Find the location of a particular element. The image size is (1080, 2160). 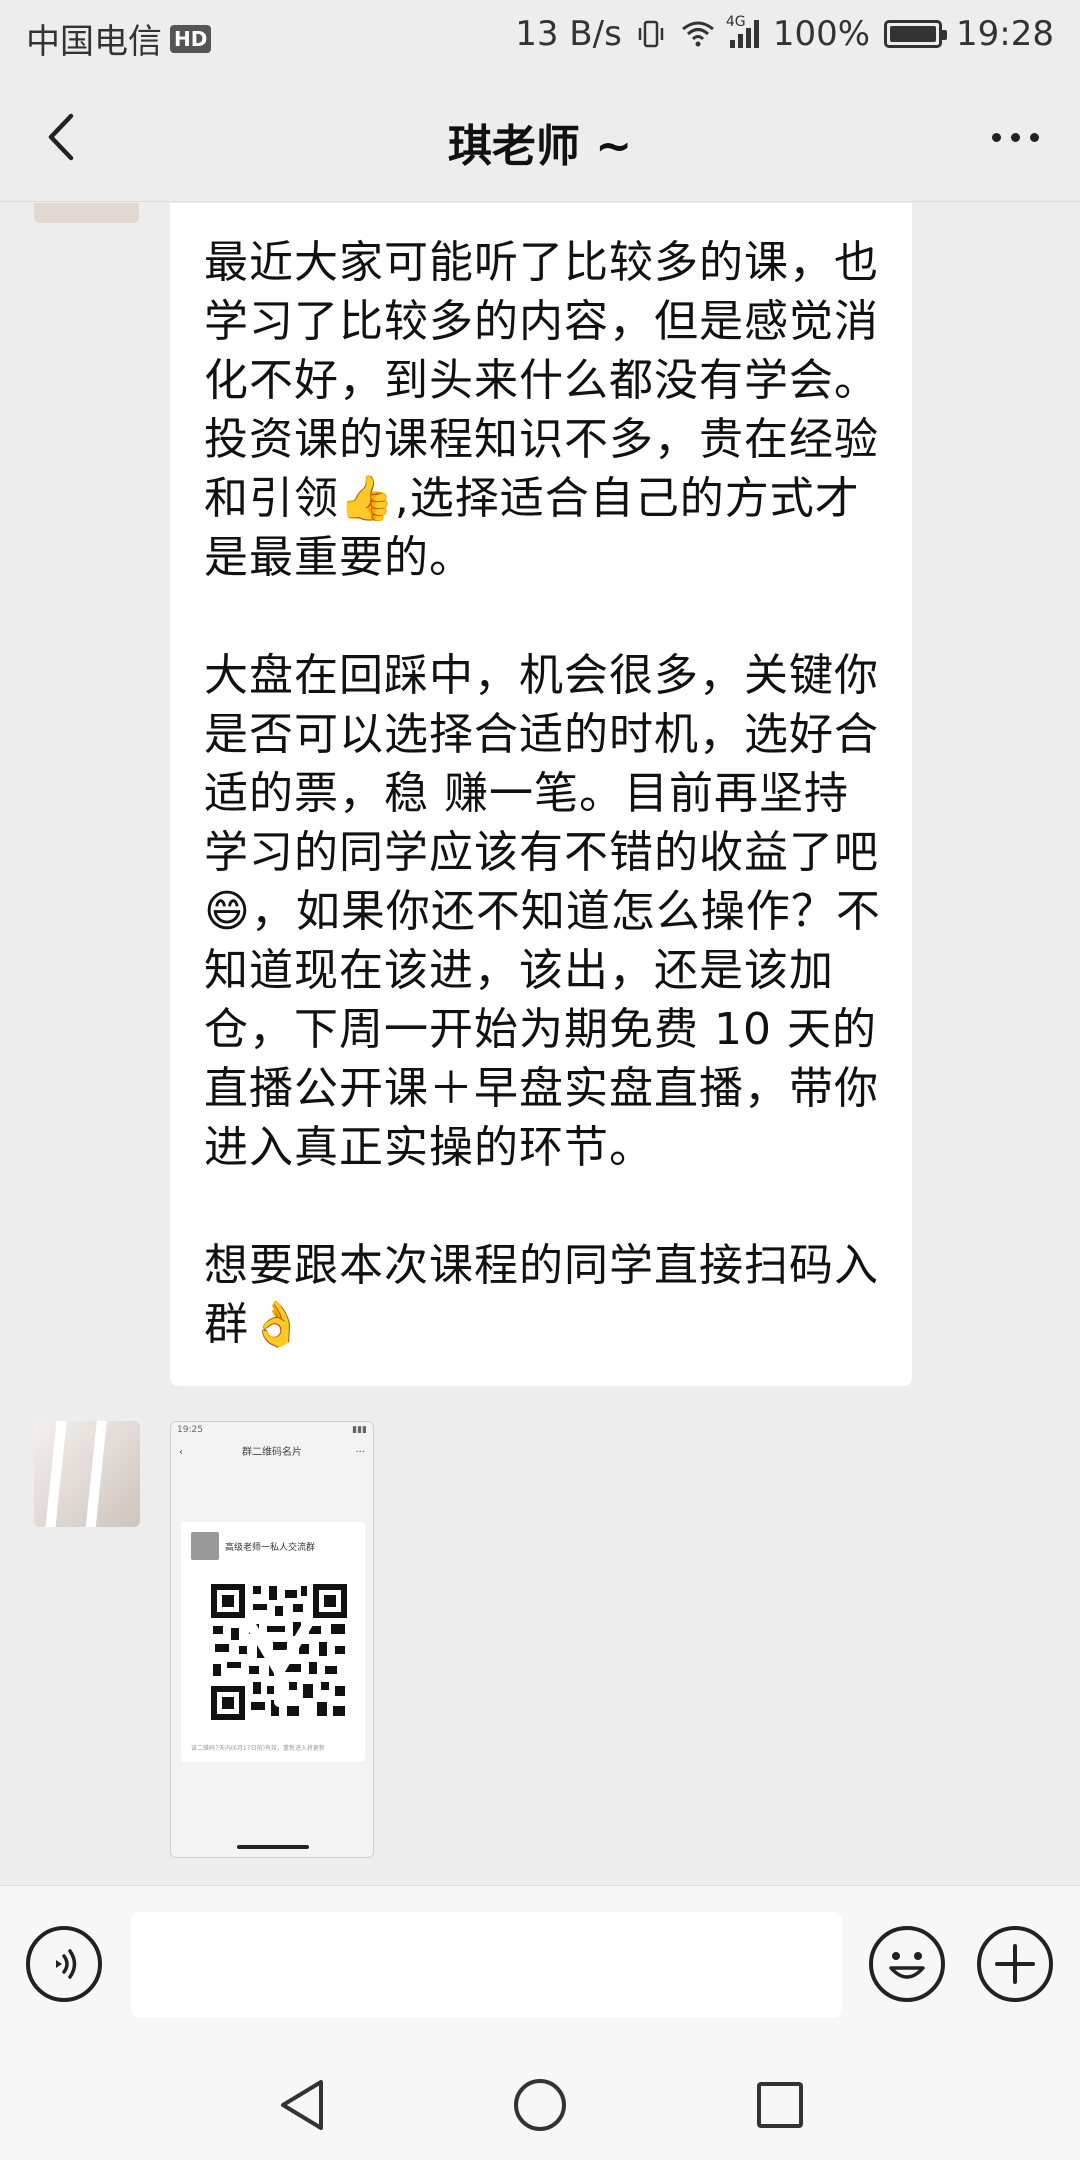

network-type: 4G is located at coordinates (735, 22).